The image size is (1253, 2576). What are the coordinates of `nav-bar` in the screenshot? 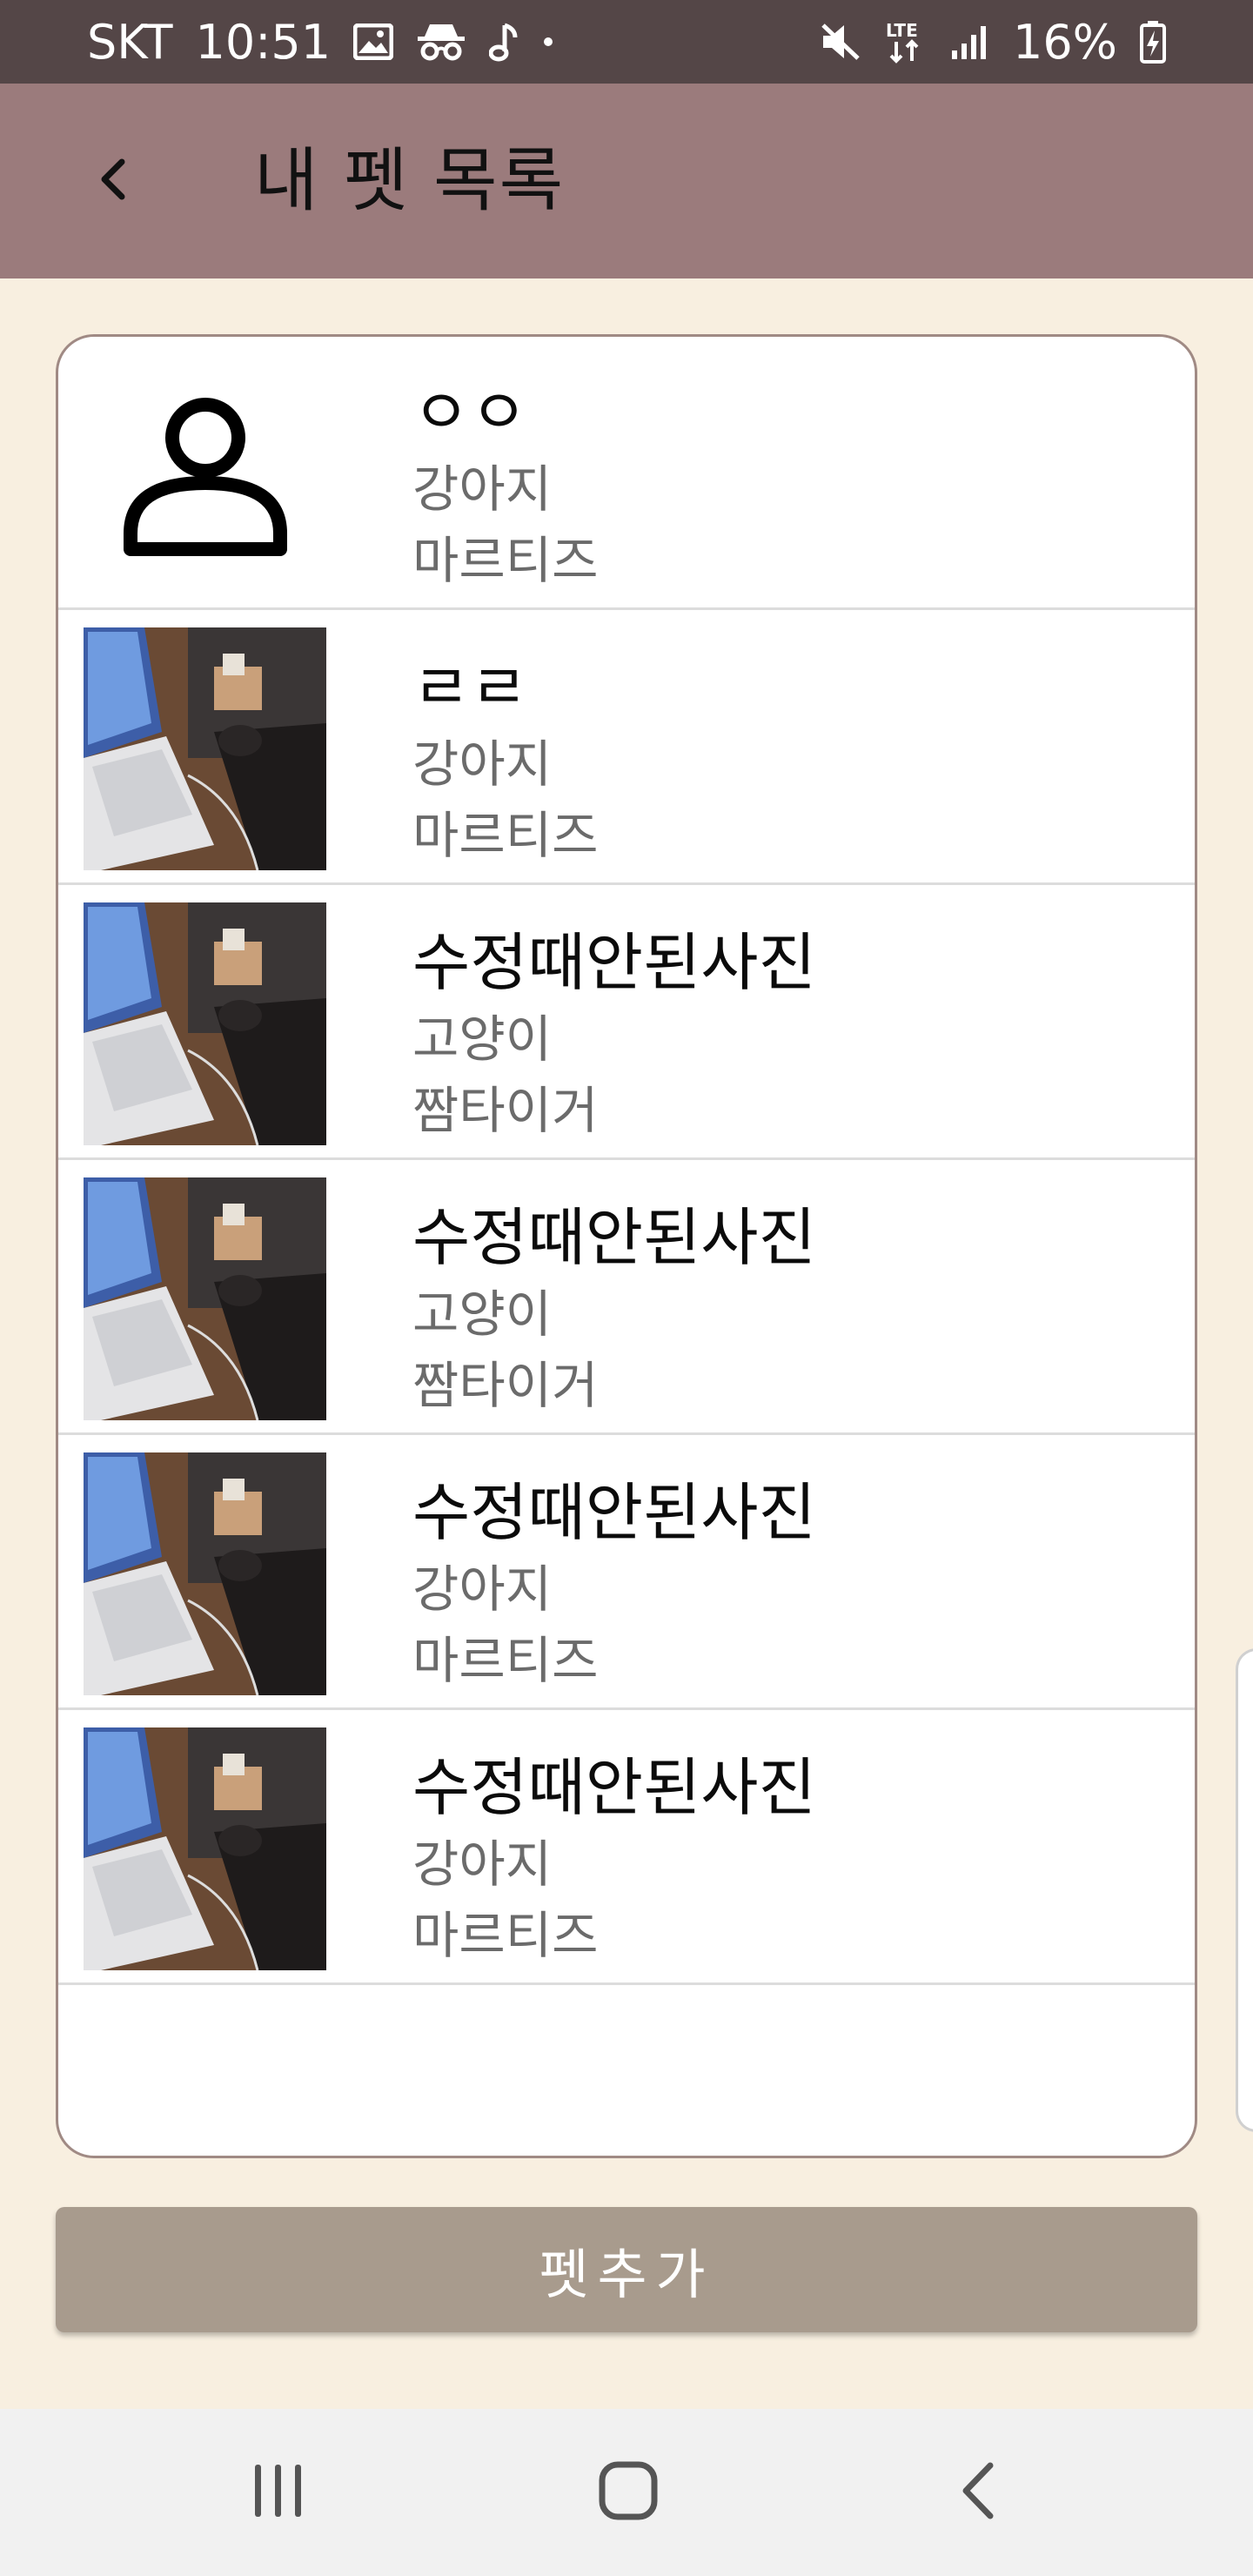 It's located at (626, 2492).